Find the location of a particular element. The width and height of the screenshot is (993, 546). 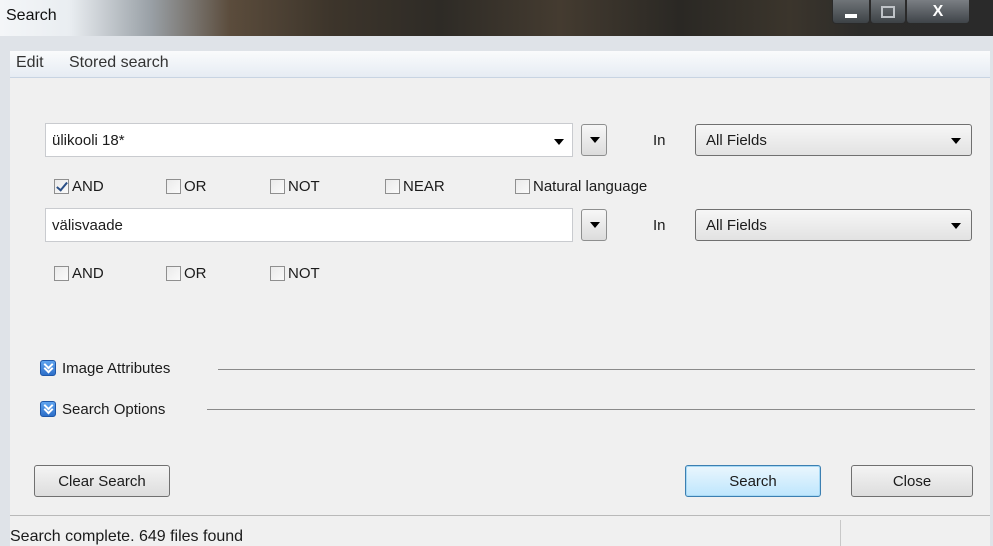

operator-2-or-checkbox: OR is located at coordinates (186, 273).